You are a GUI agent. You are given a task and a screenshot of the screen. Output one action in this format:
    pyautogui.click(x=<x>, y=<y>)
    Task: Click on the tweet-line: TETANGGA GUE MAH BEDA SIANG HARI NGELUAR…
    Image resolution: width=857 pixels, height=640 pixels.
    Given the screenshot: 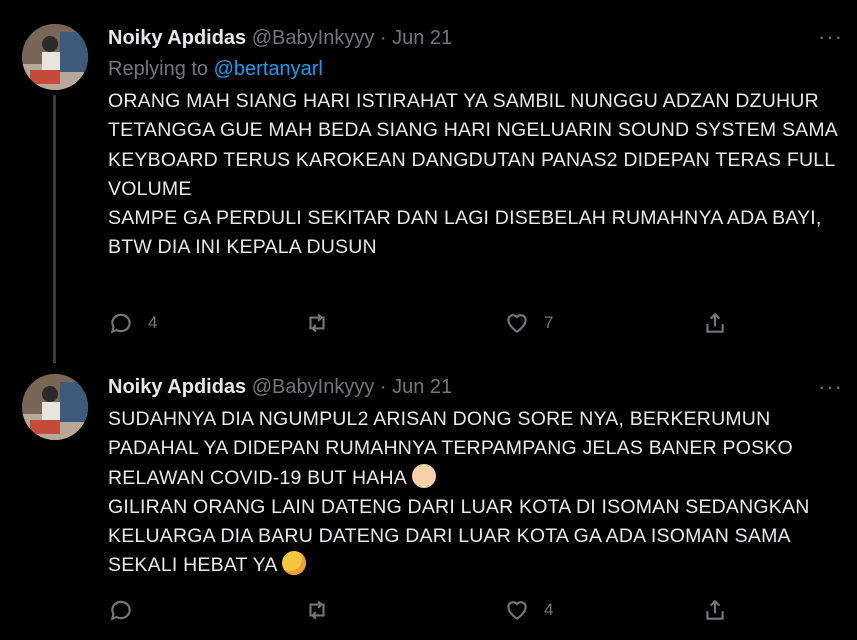 What is the action you would take?
    pyautogui.click(x=472, y=159)
    